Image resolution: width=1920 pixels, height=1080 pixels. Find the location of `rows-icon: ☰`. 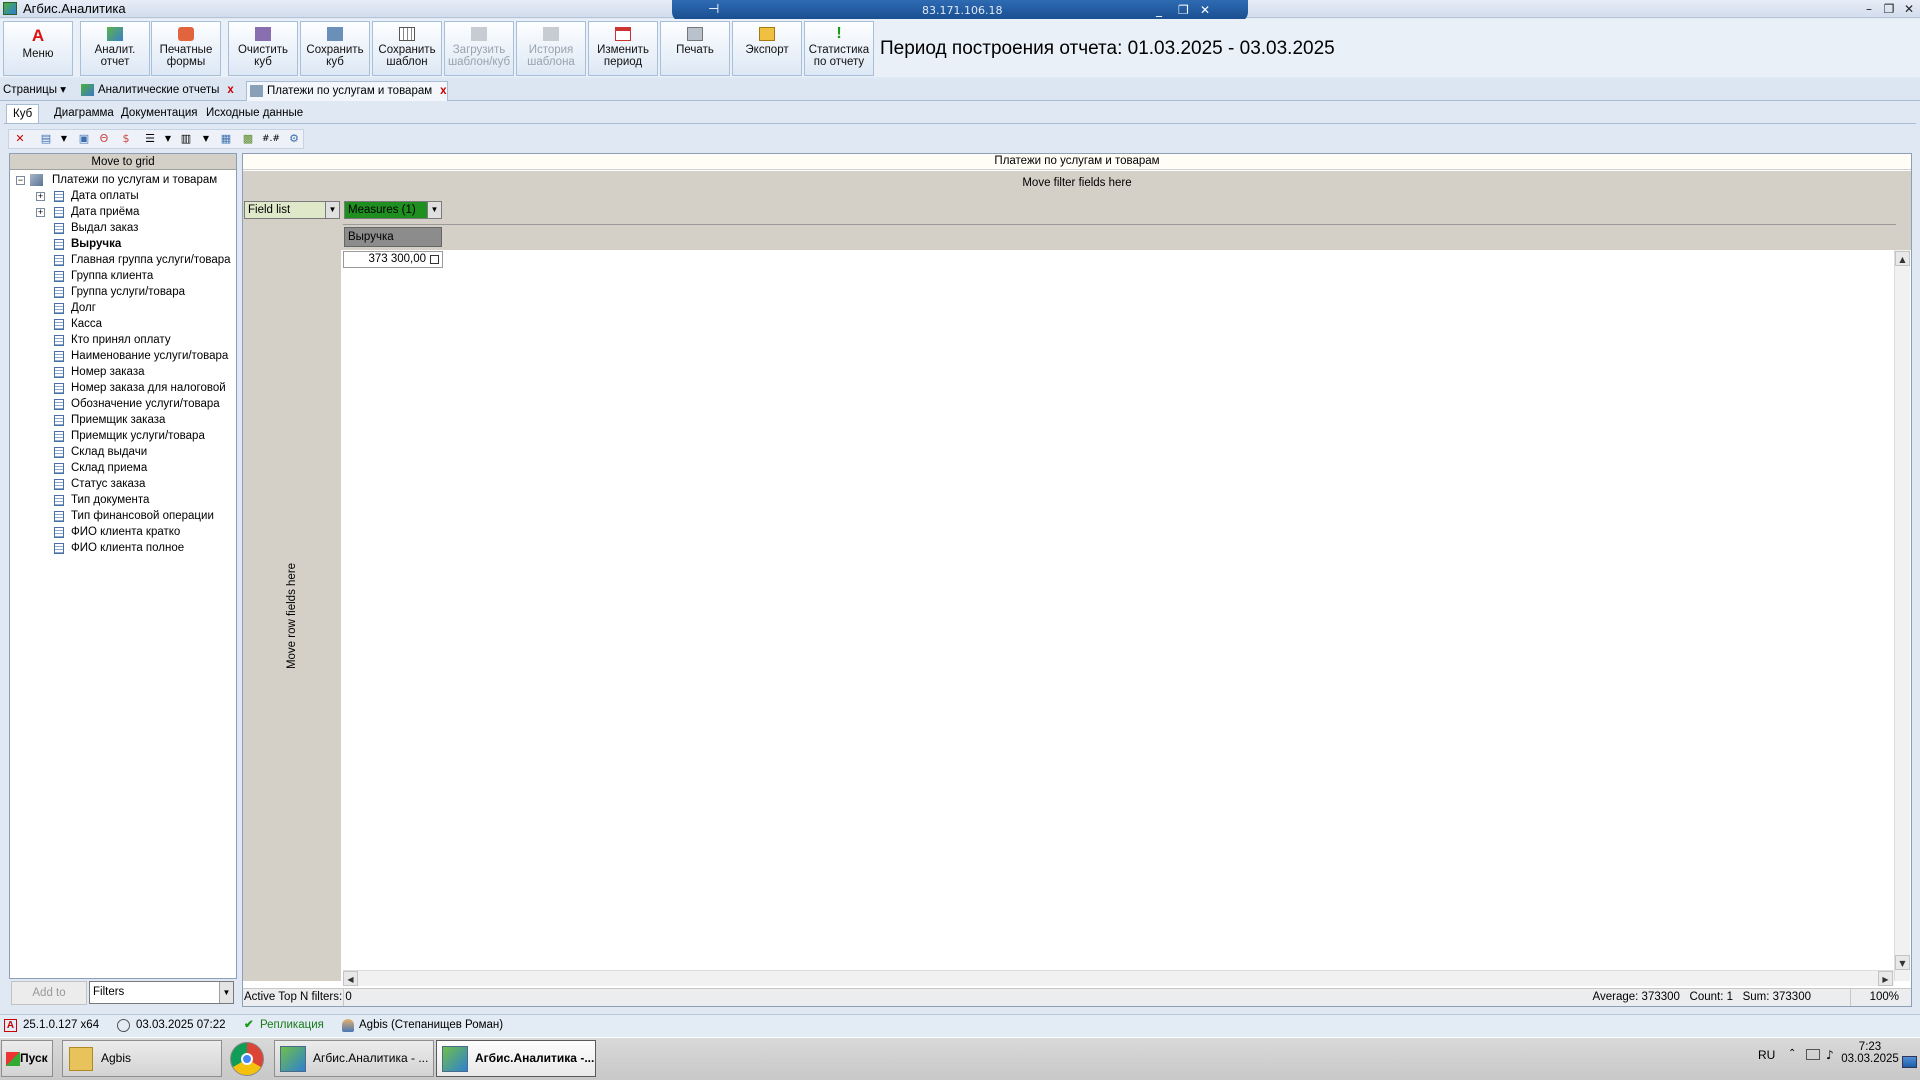

rows-icon: ☰ is located at coordinates (150, 139).